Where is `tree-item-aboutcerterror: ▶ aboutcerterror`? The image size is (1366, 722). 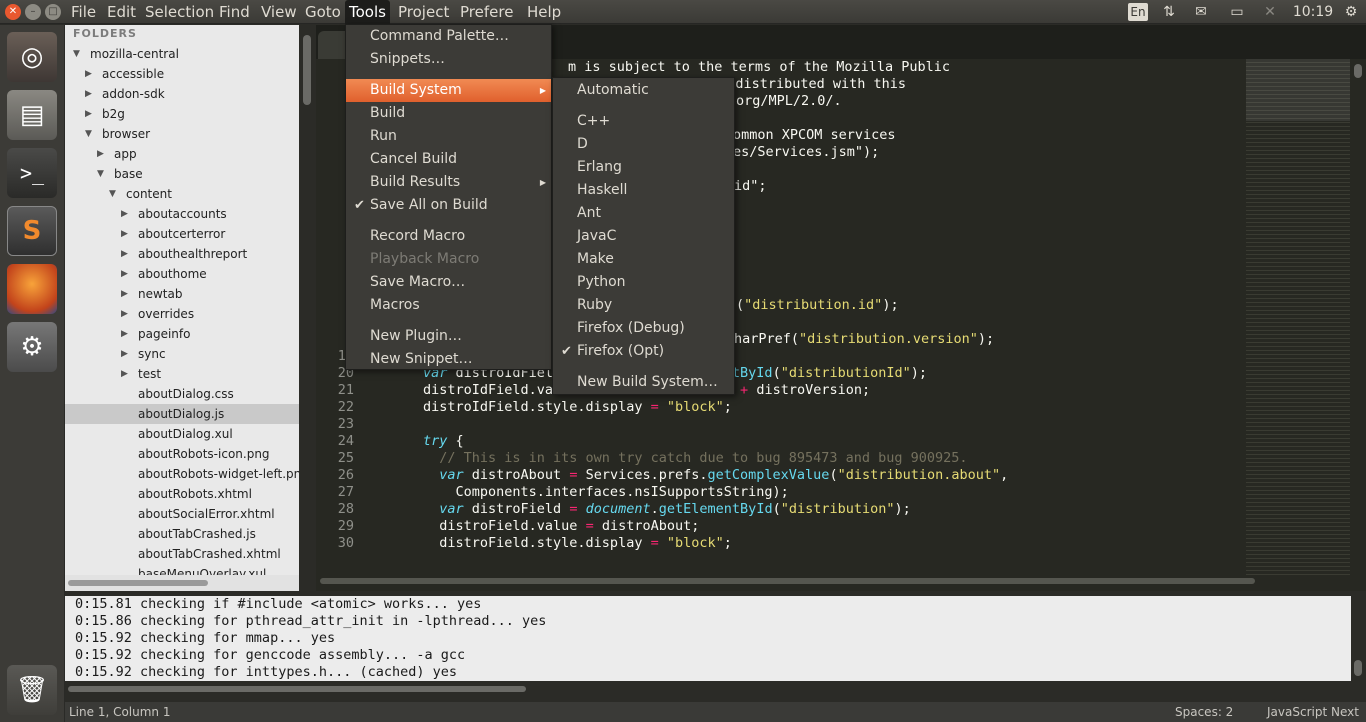
tree-item-aboutcerterror: ▶ aboutcerterror is located at coordinates (182, 234).